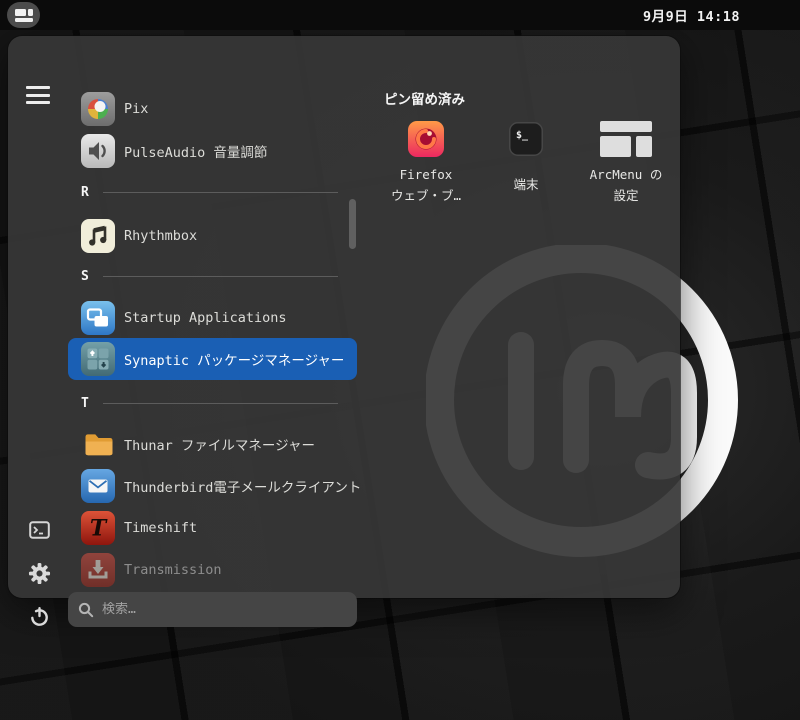 The width and height of the screenshot is (800, 720). What do you see at coordinates (212, 236) in the screenshot?
I see `app-item-rhythmbox: Rhythmbox` at bounding box center [212, 236].